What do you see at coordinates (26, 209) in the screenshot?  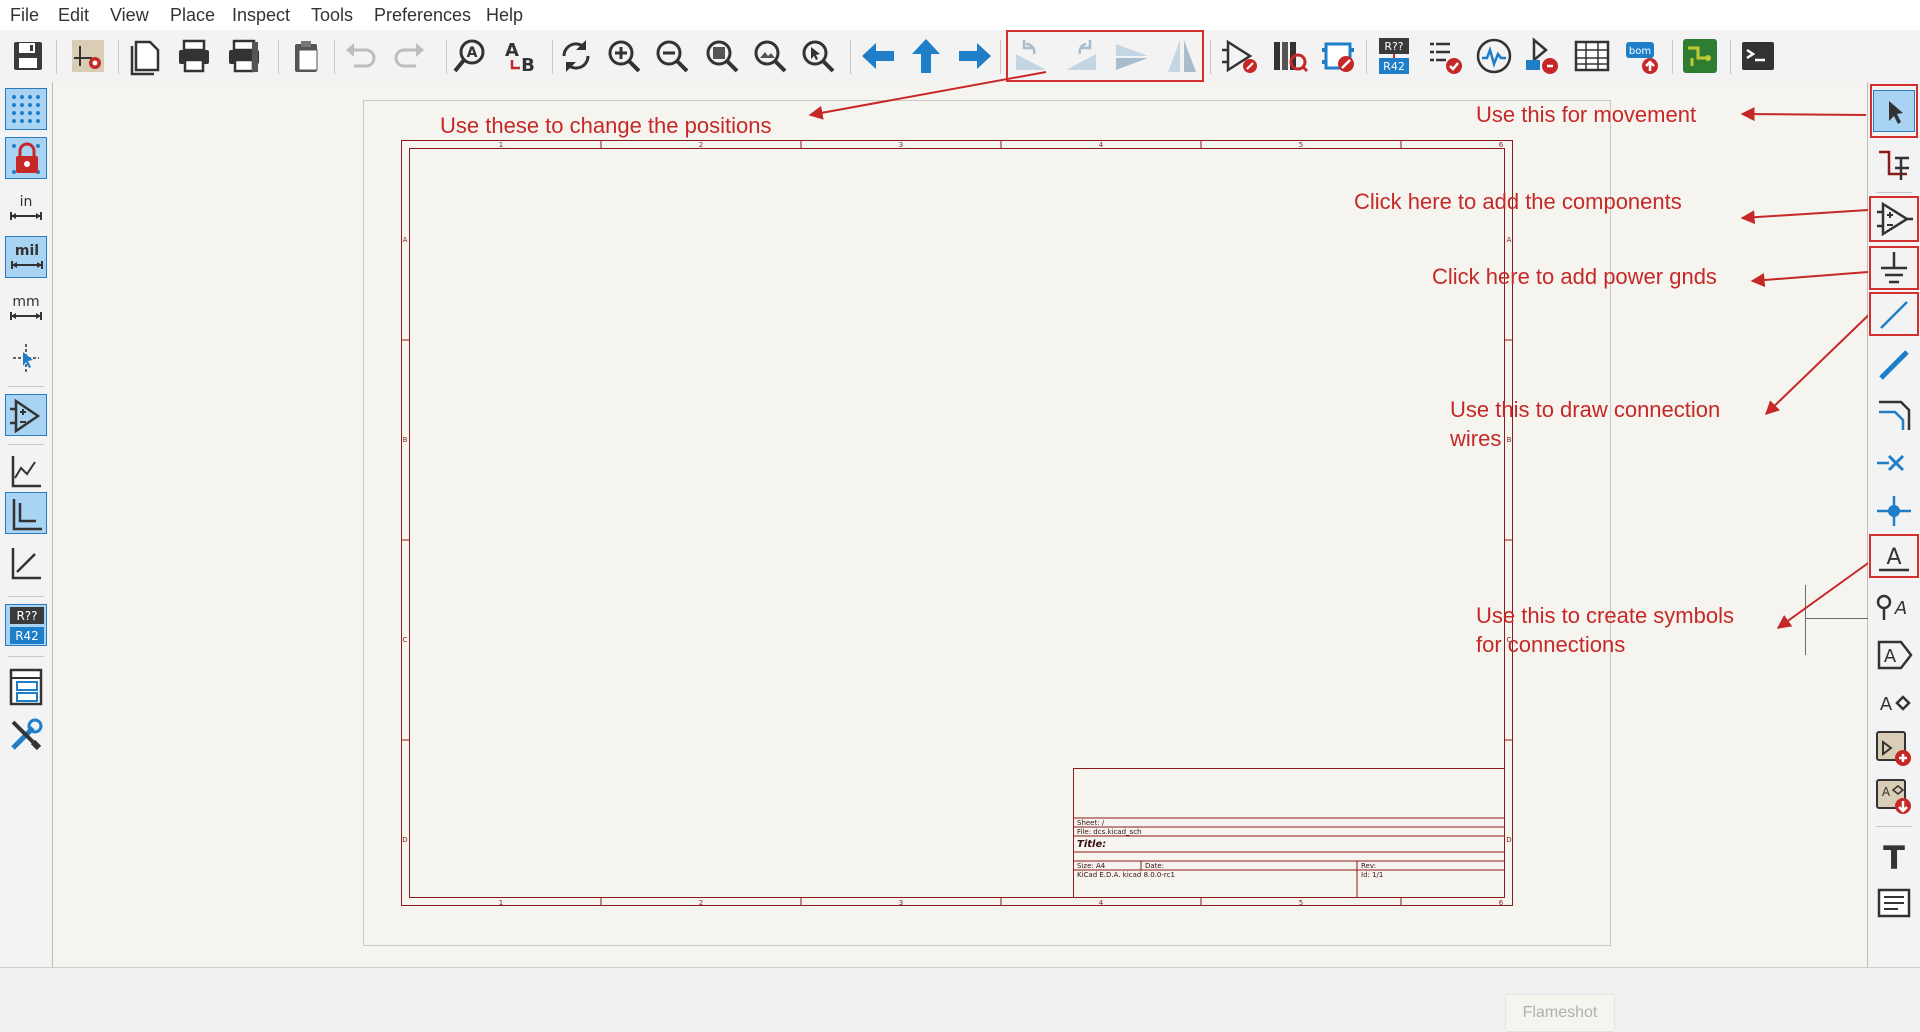 I see `unit-inches-icon: in` at bounding box center [26, 209].